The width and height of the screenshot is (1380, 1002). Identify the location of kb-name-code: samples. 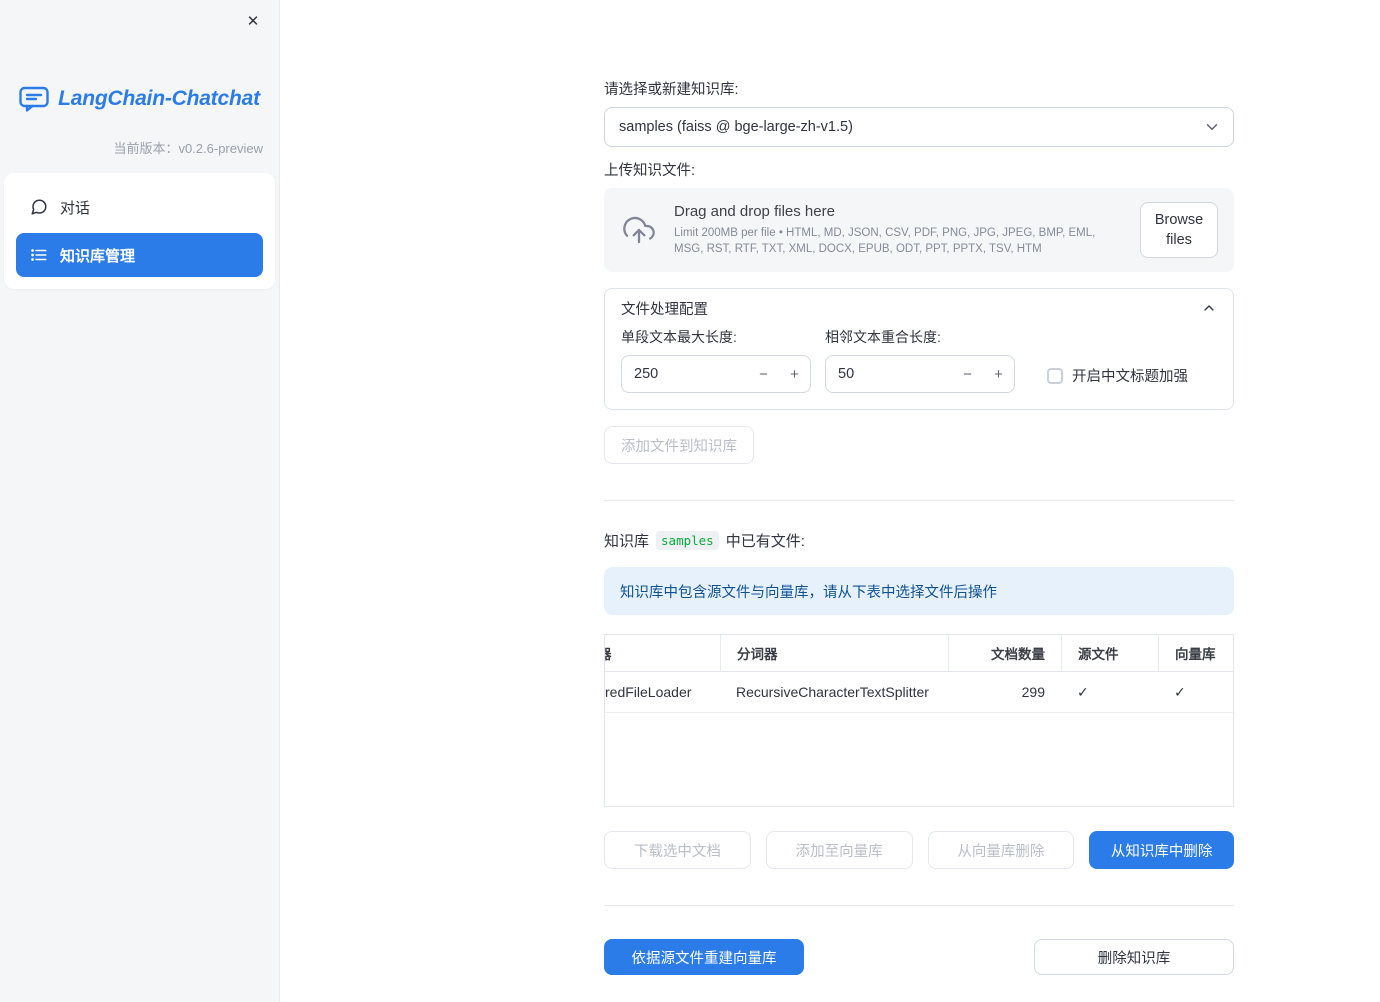
(687, 540).